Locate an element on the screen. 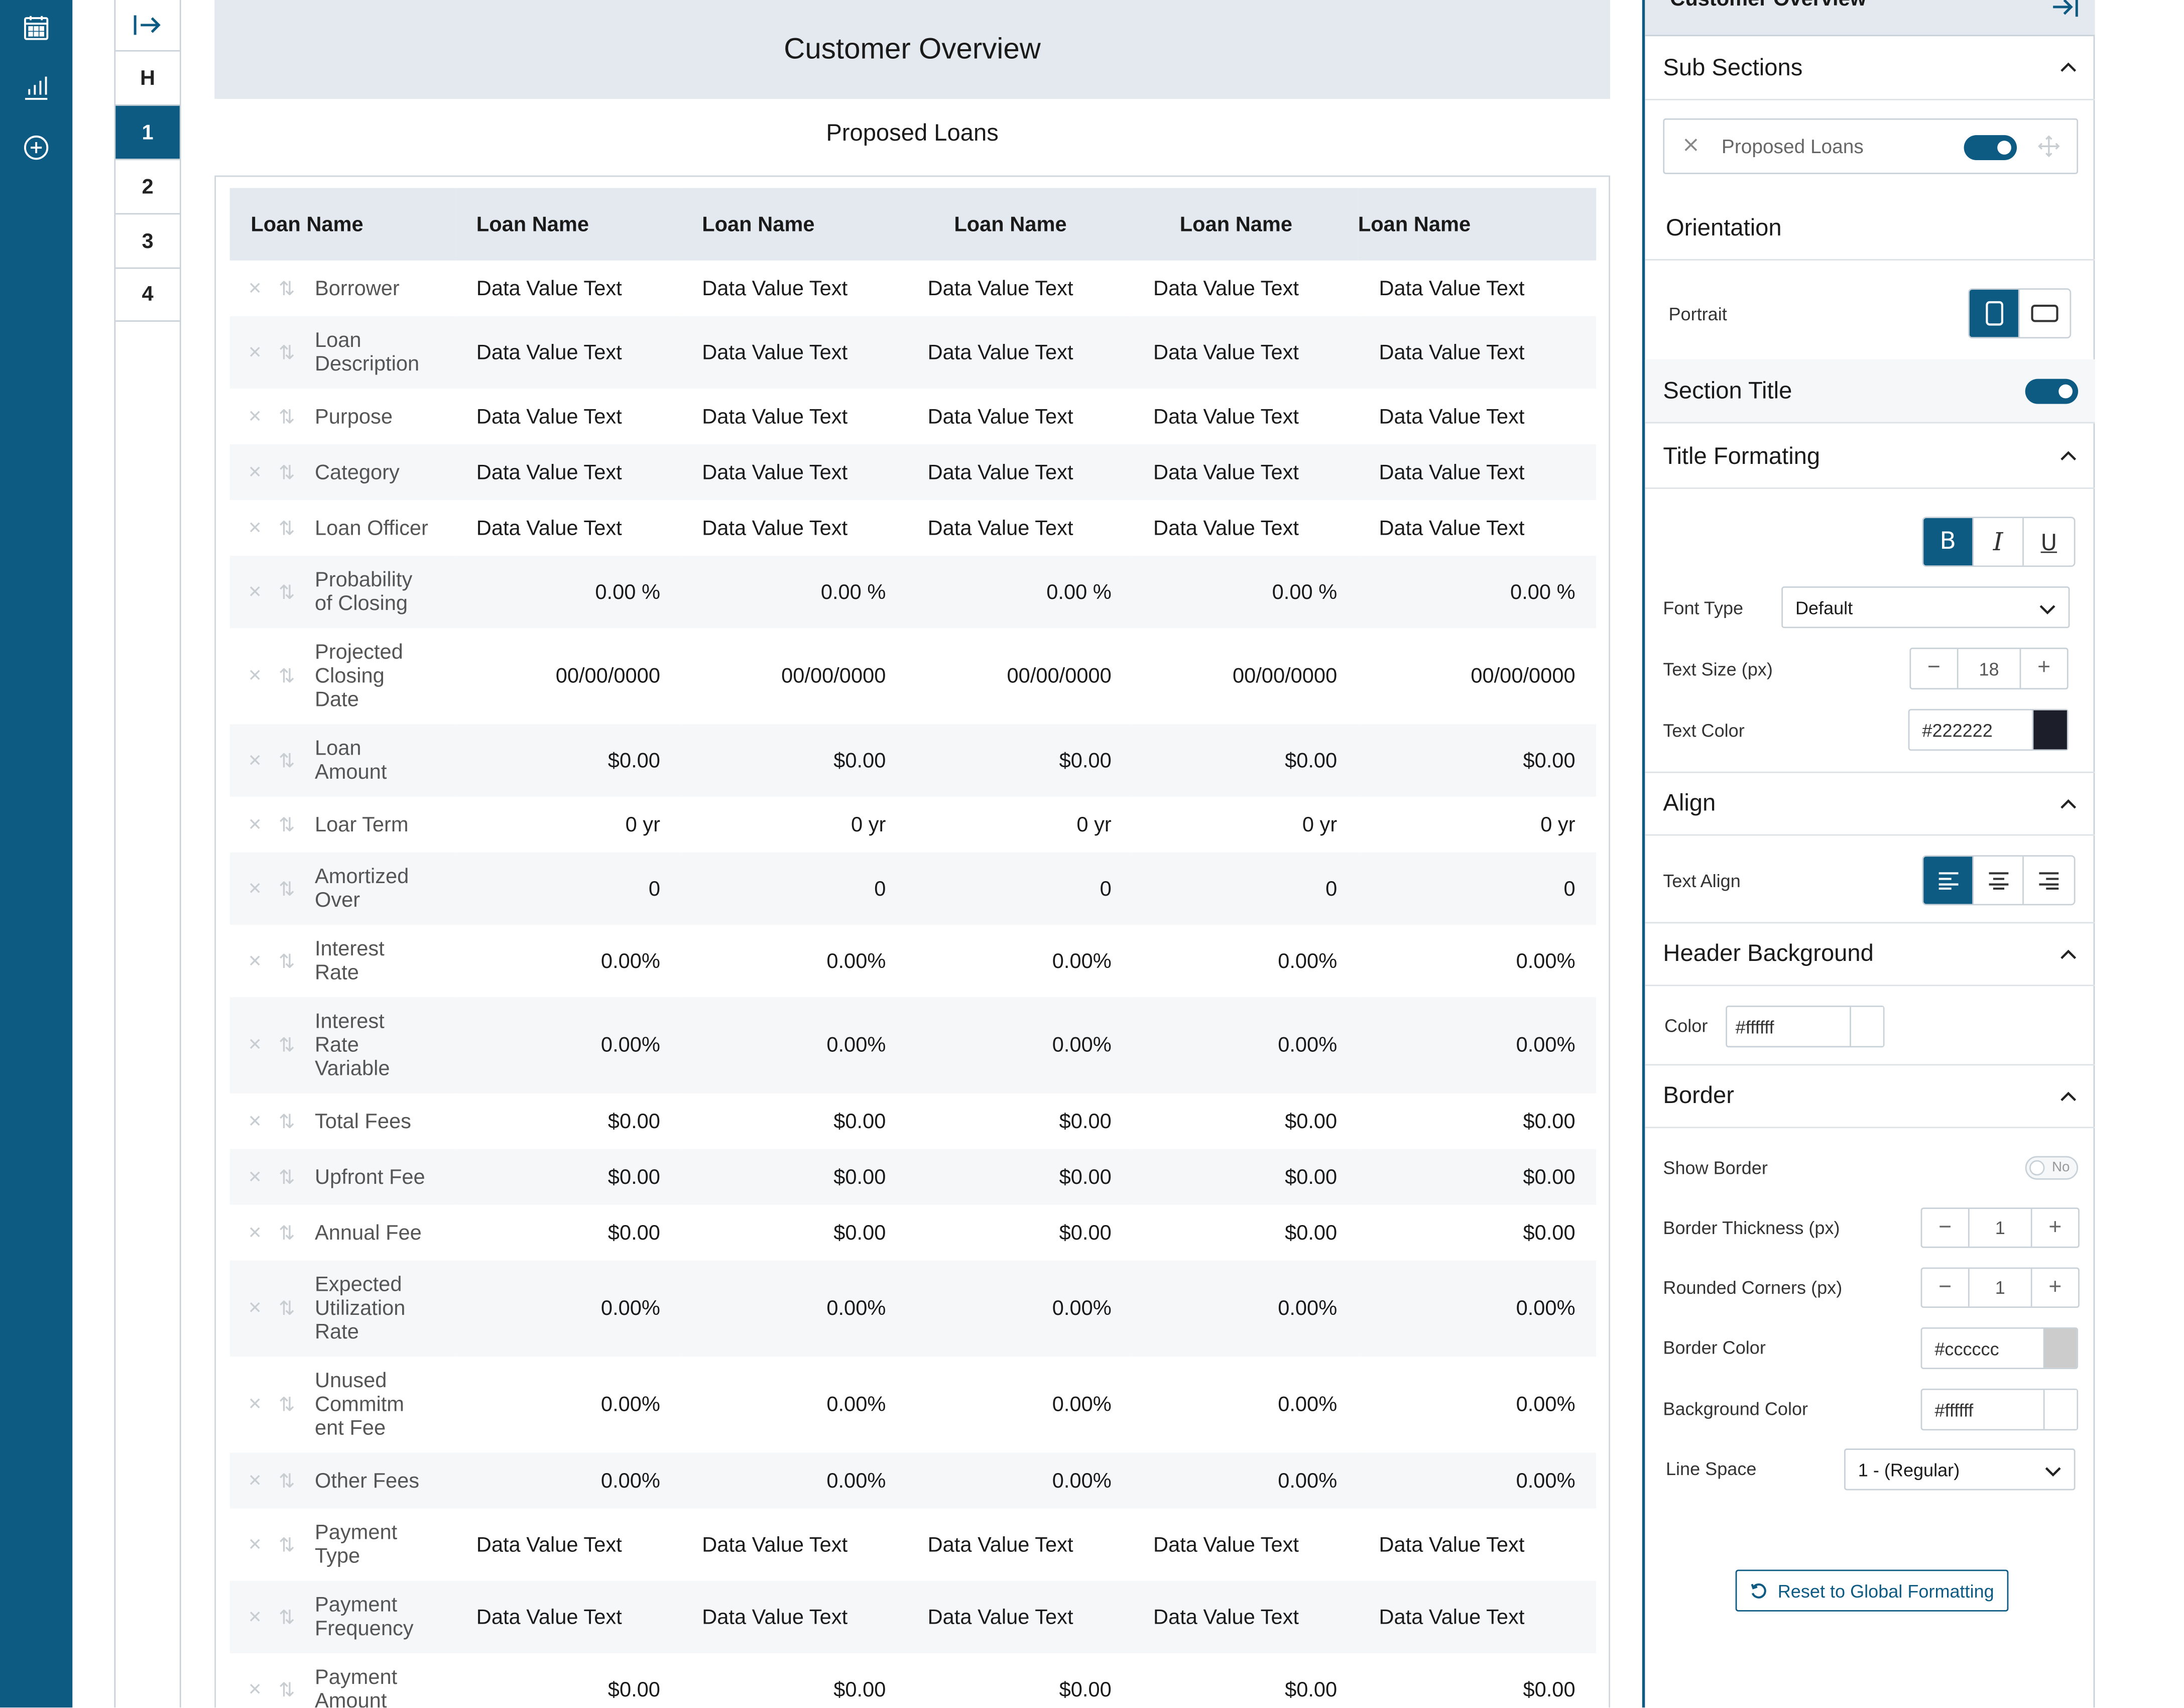 This screenshot has width=2184, height=1708. sub-section-toggle is located at coordinates (1990, 148).